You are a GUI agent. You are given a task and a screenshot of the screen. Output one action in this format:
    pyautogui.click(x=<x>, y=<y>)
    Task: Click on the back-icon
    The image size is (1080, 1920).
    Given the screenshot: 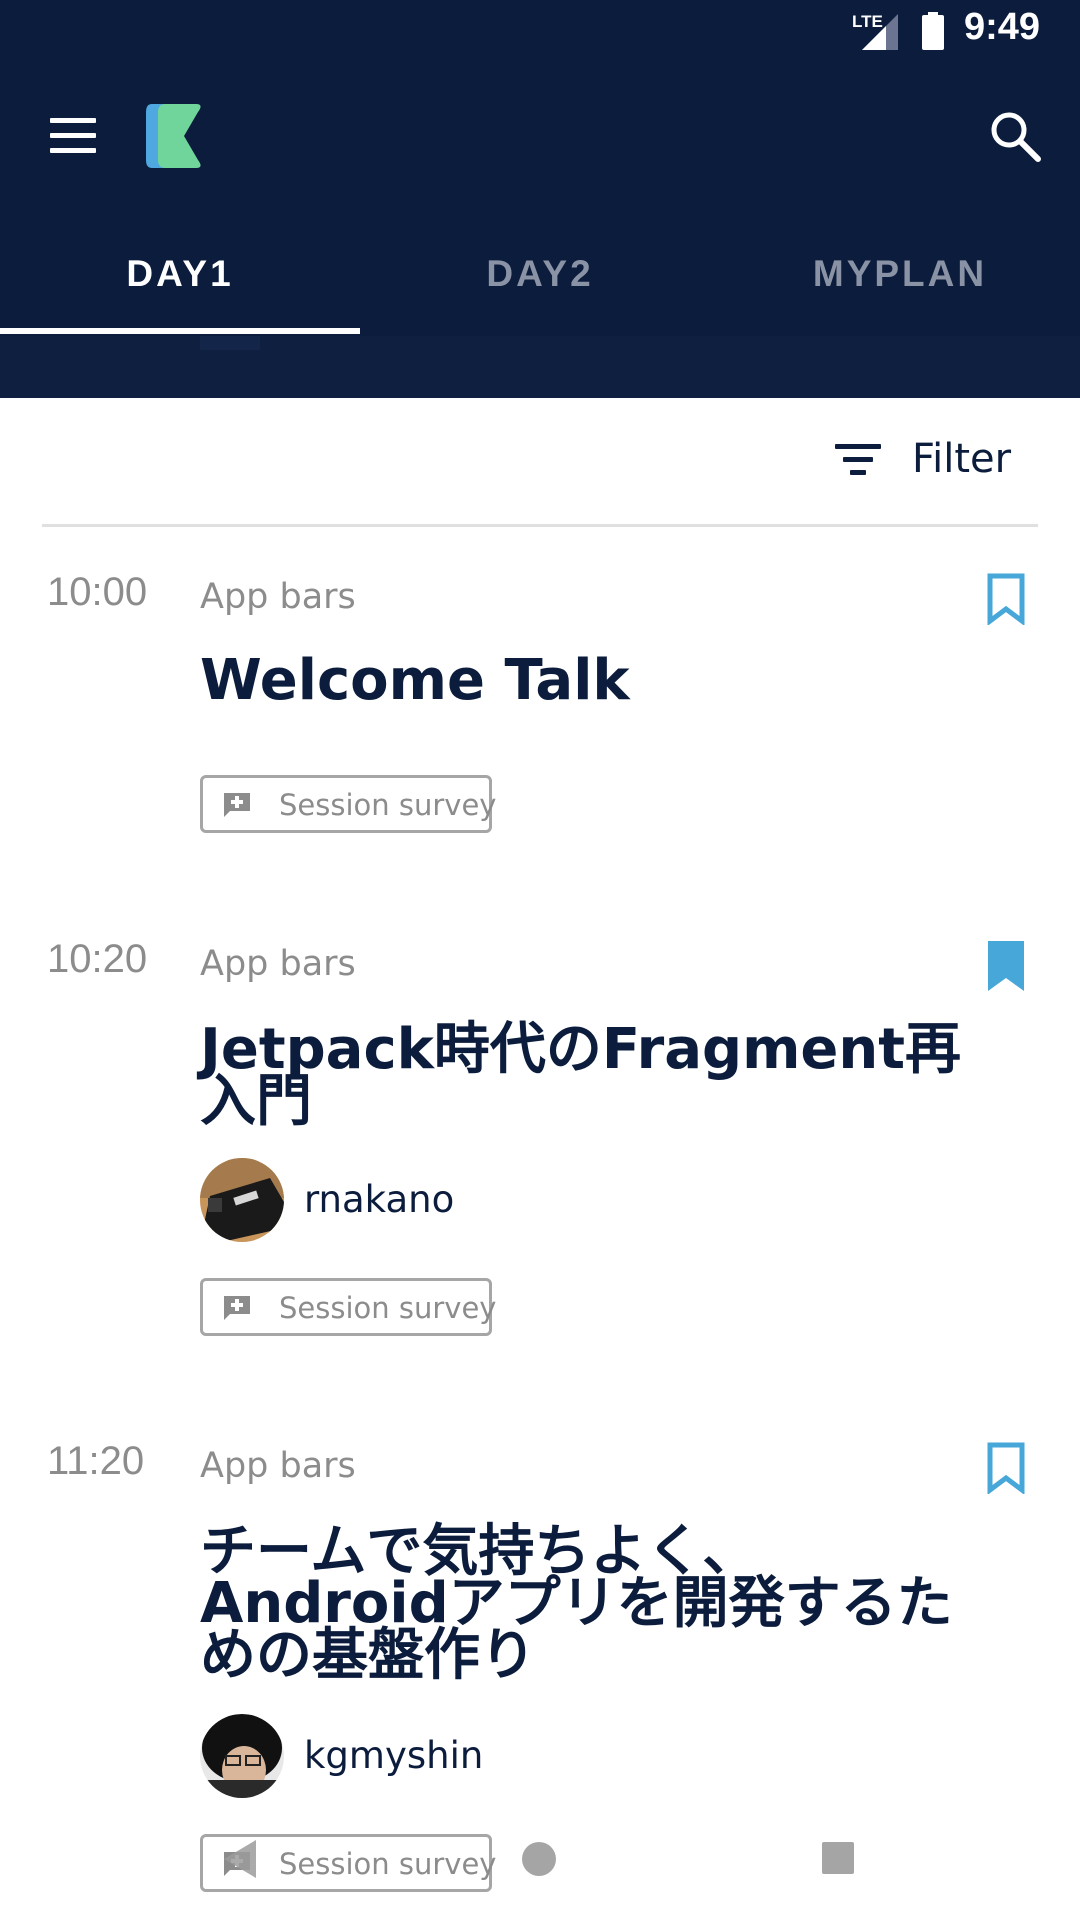 What is the action you would take?
    pyautogui.click(x=240, y=1859)
    